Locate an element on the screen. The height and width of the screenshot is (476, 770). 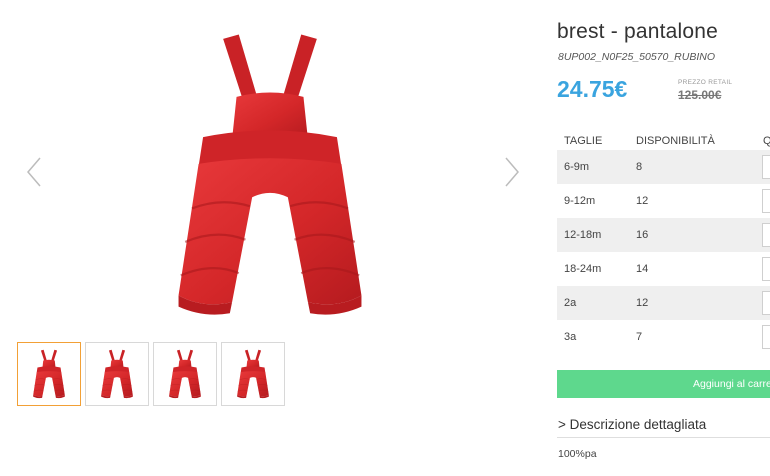
product-sku: 8UP002_N0F25_50570_RUBINO is located at coordinates (637, 57).